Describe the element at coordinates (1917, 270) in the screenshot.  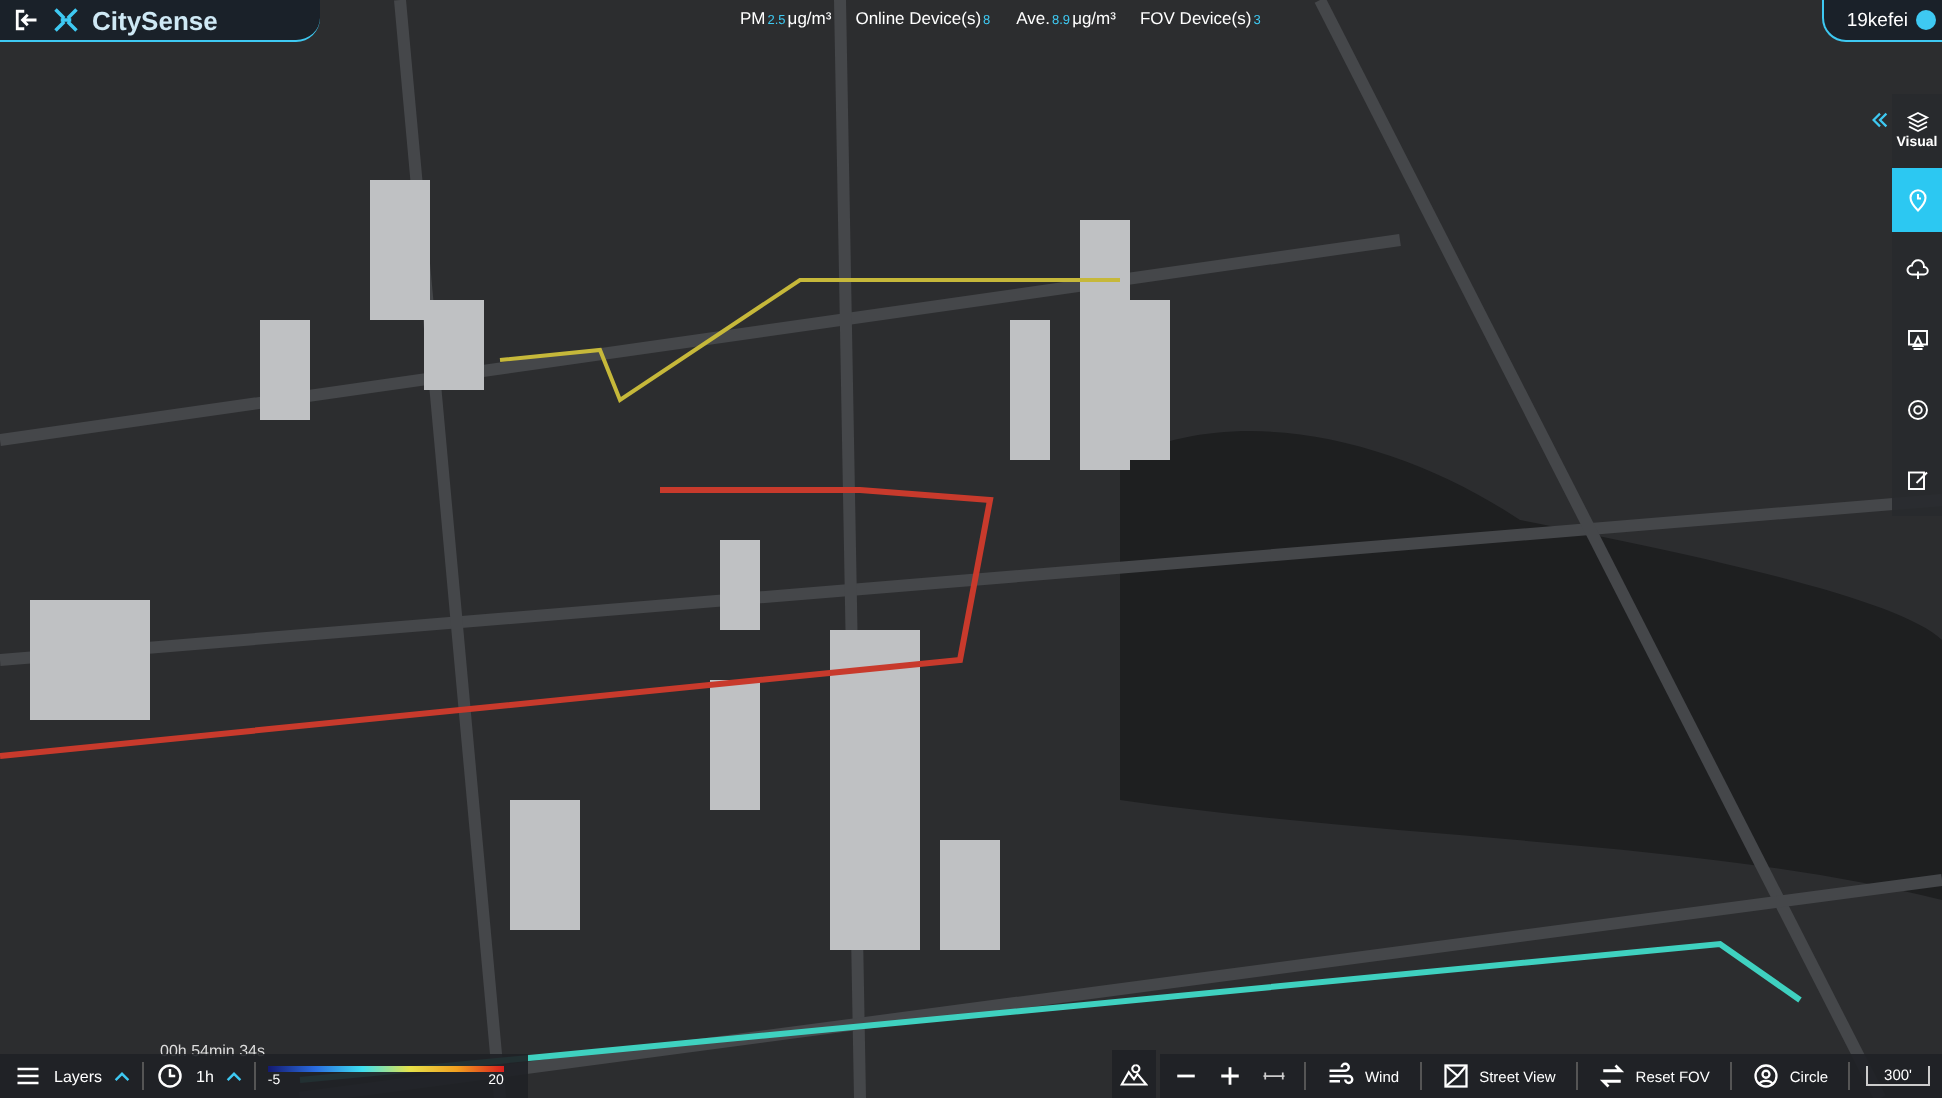
I see `cloud-icon` at that location.